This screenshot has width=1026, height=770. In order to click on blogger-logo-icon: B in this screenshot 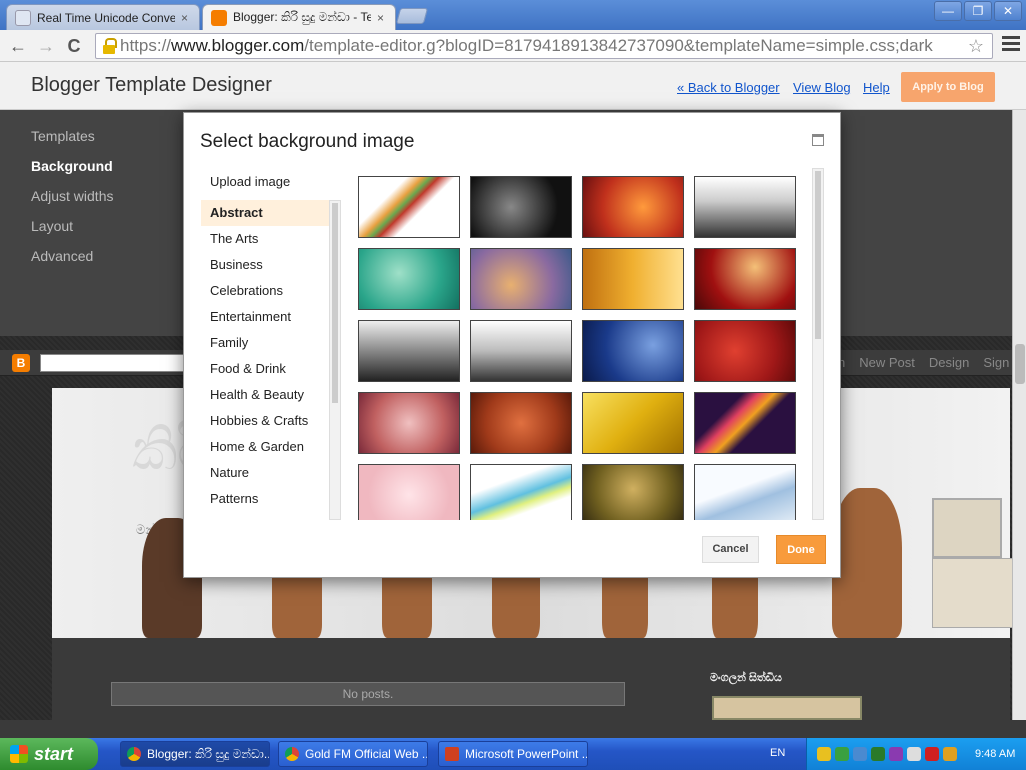, I will do `click(21, 363)`.